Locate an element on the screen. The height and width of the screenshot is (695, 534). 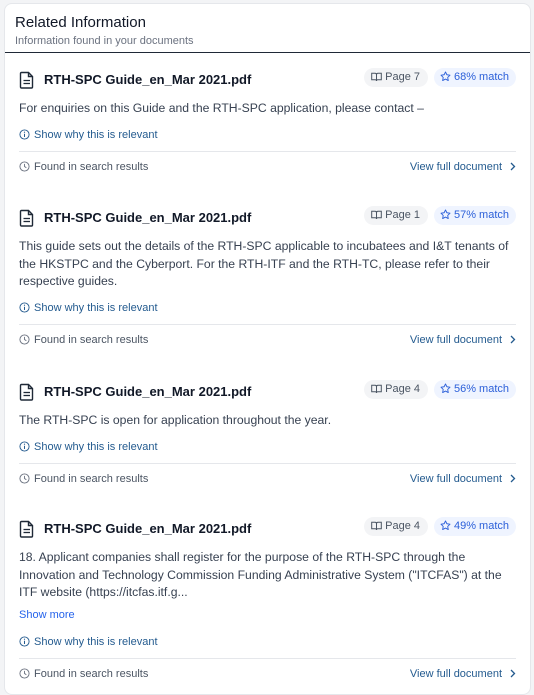
page-badge: Page 7 is located at coordinates (396, 77).